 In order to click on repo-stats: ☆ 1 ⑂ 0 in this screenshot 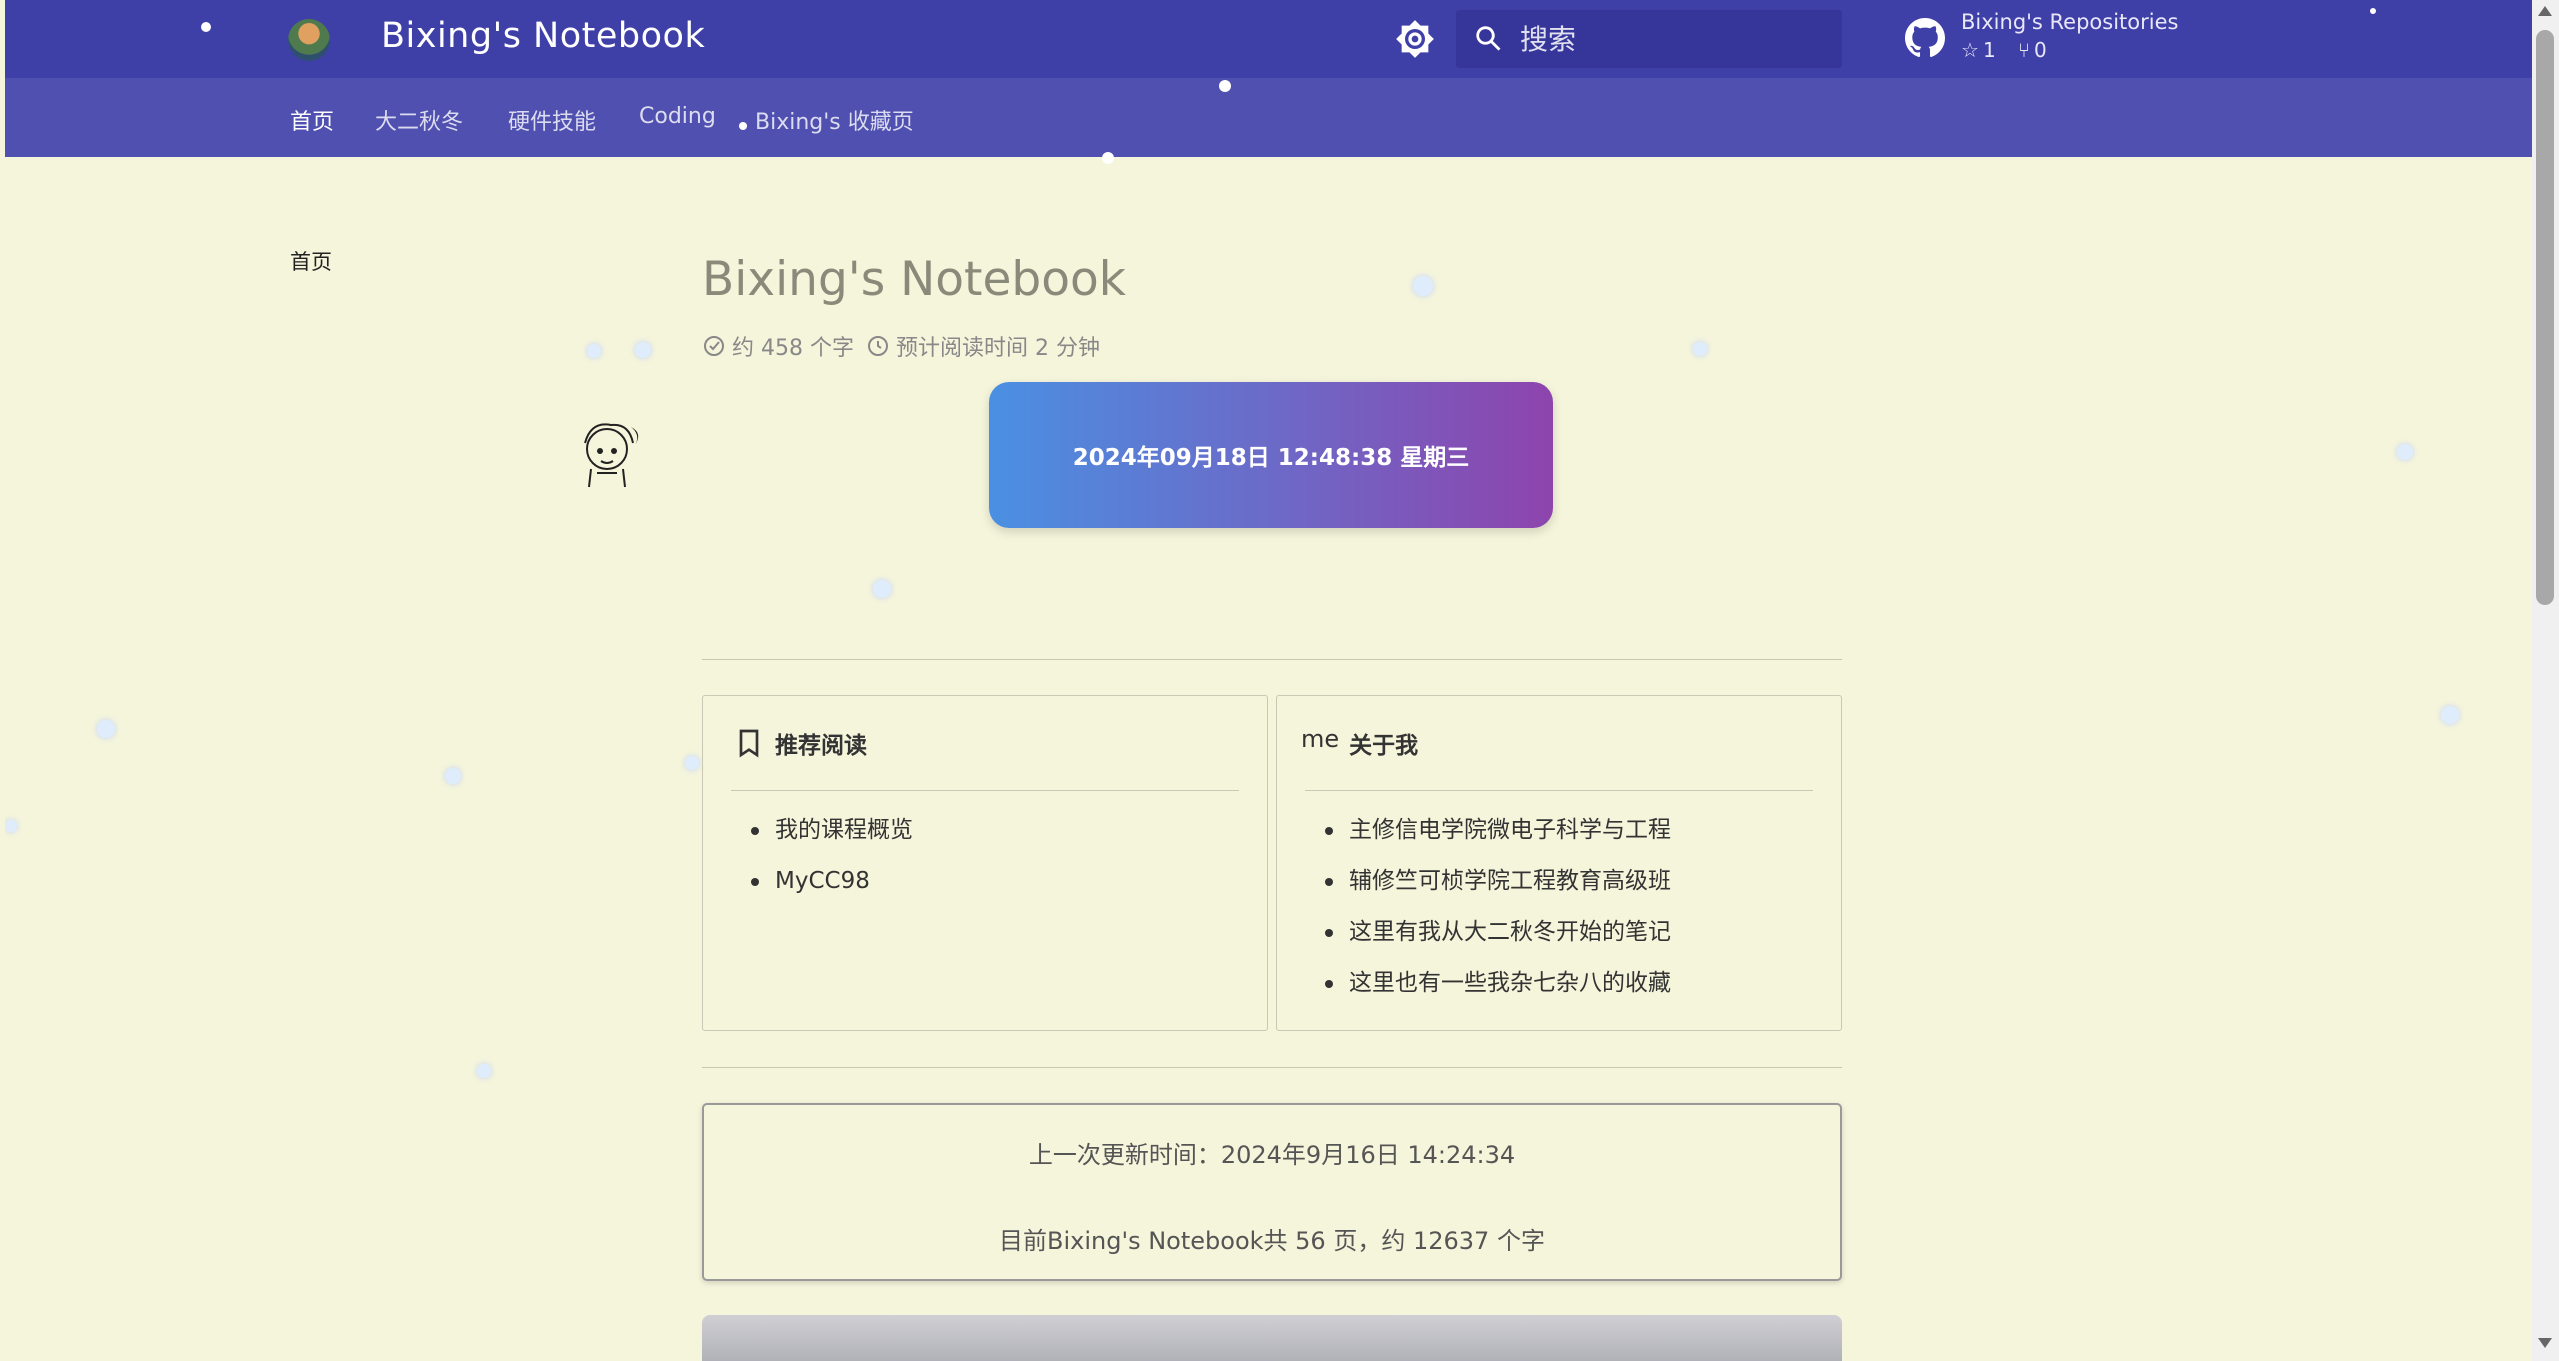, I will do `click(2012, 50)`.